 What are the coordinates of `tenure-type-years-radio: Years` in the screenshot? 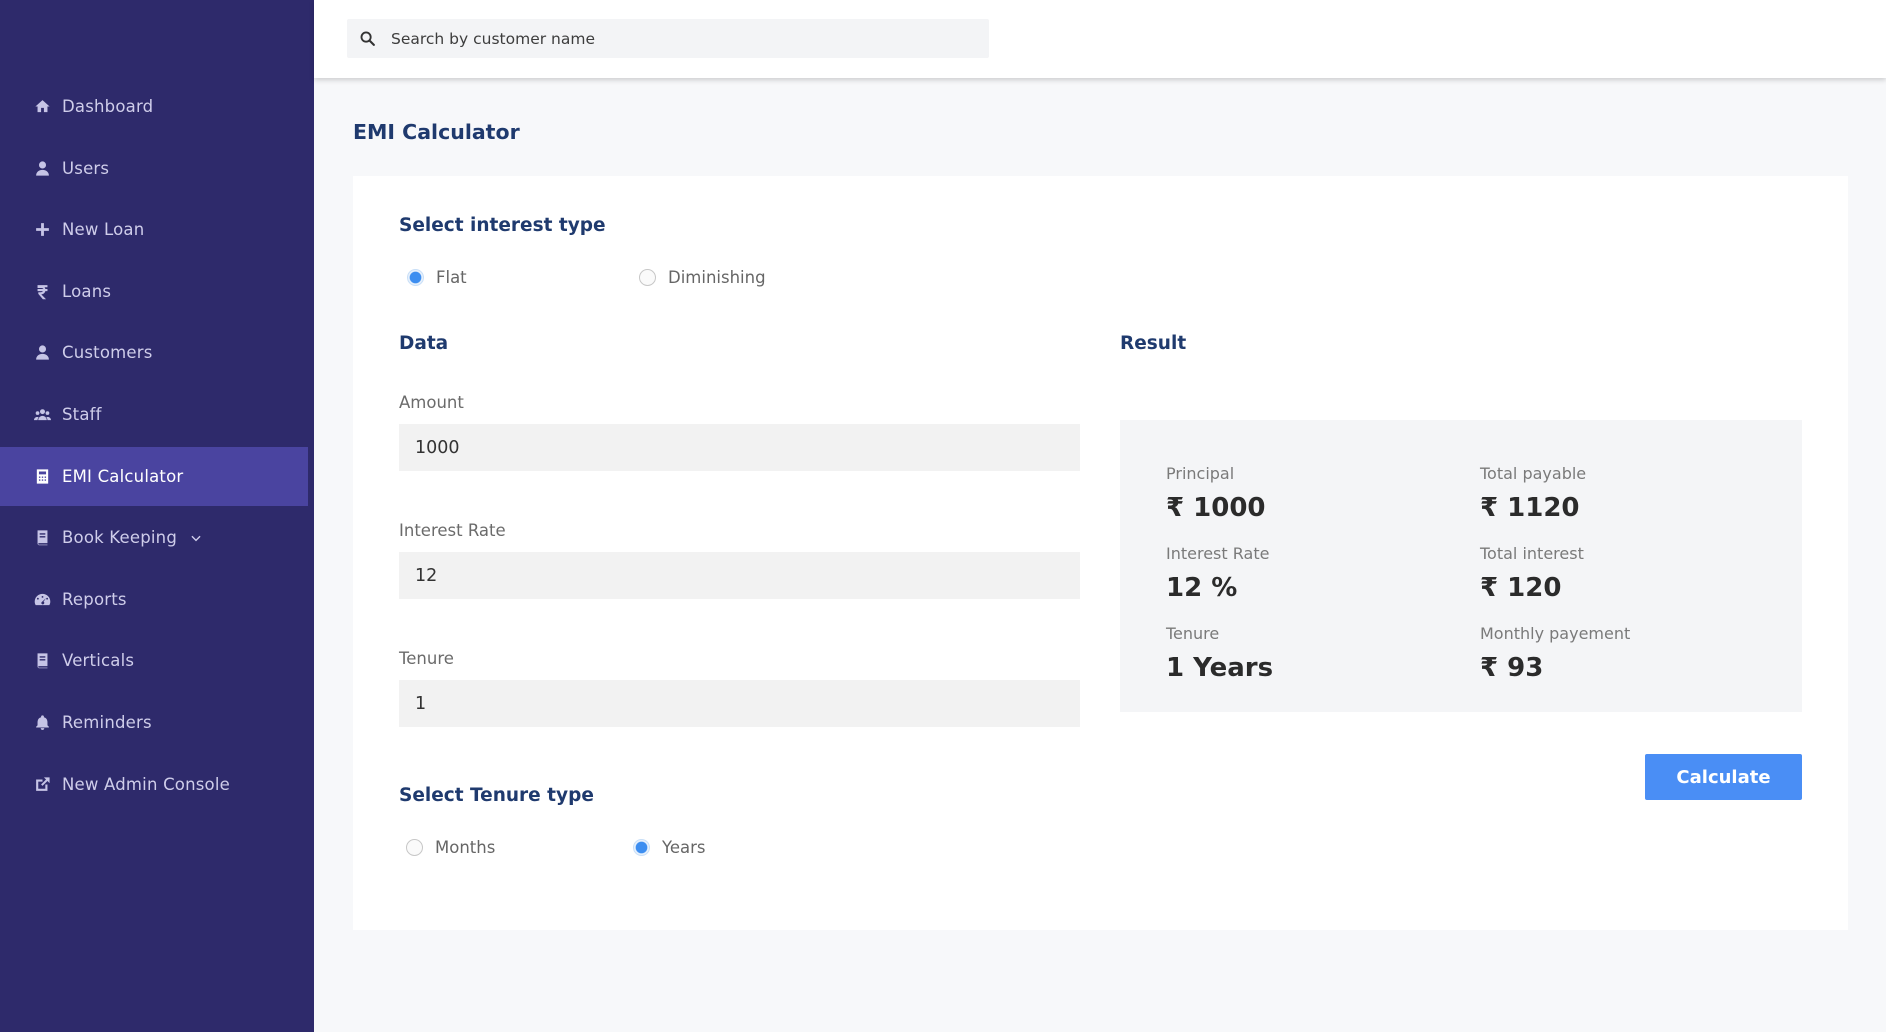 It's located at (669, 847).